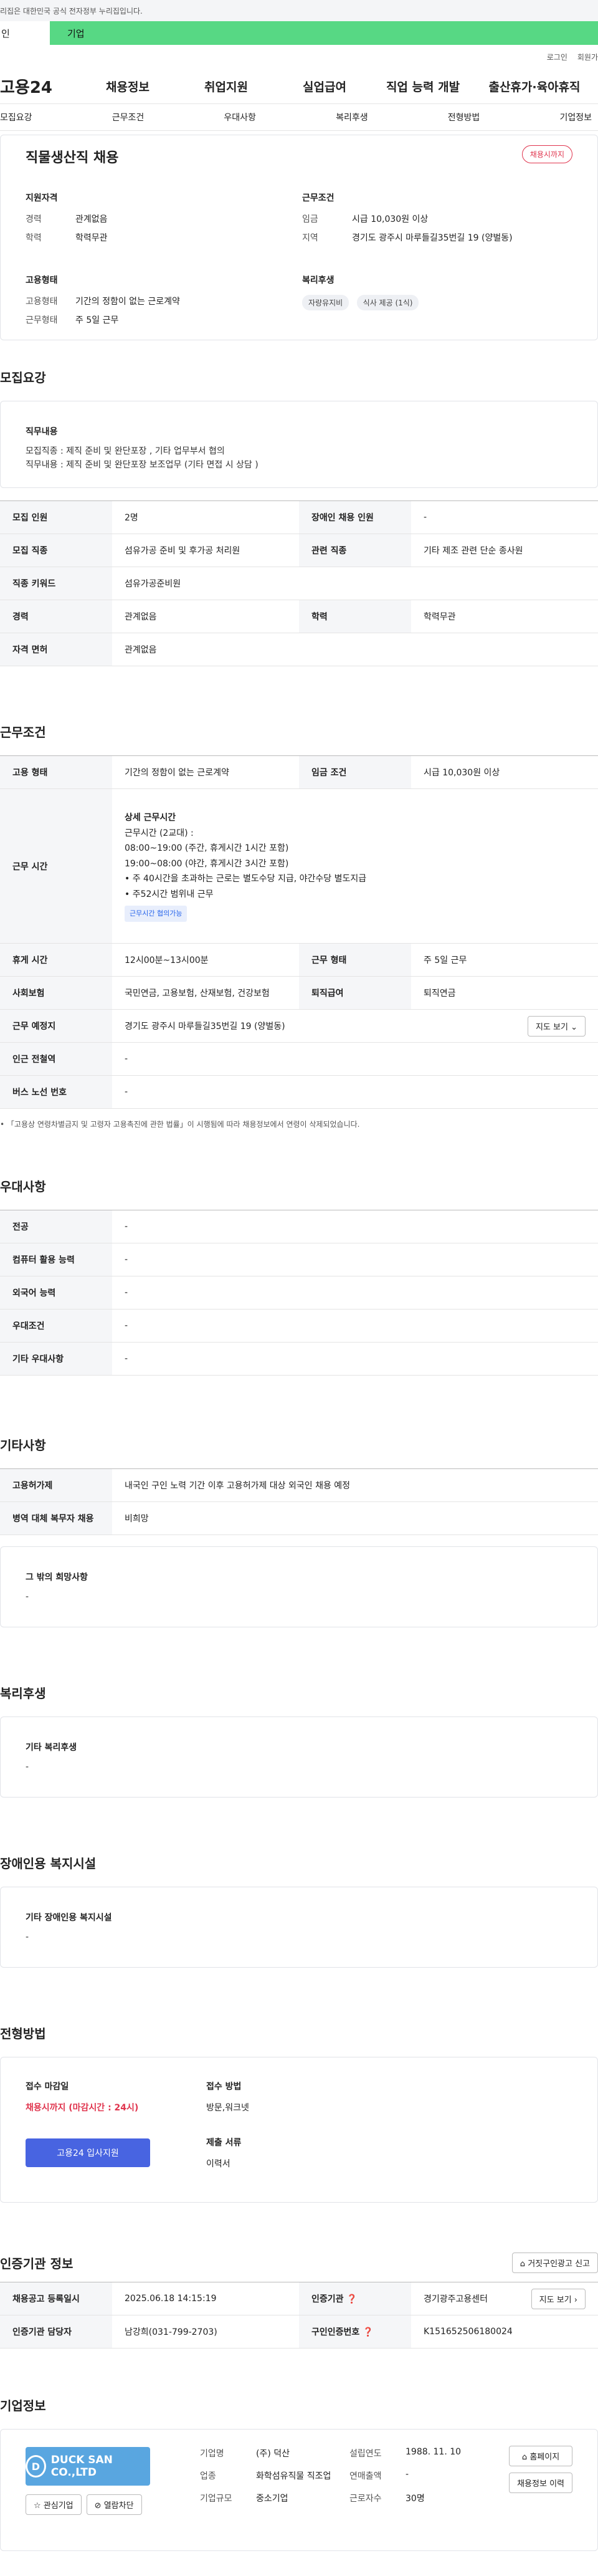  What do you see at coordinates (546, 154) in the screenshot?
I see `deadline-badge: 채용시까지` at bounding box center [546, 154].